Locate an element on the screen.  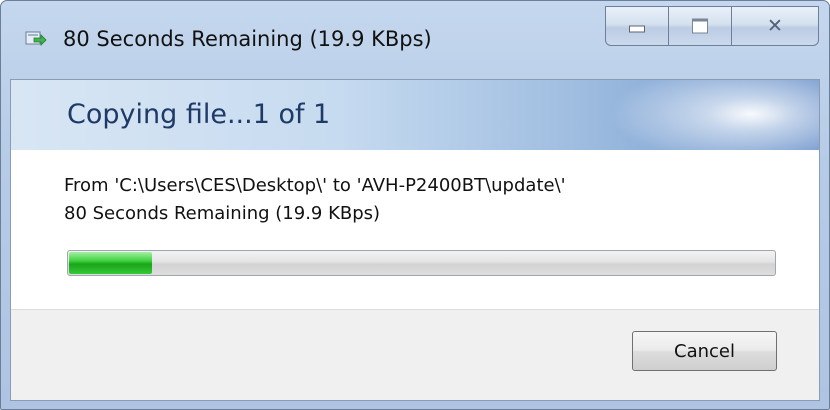
copy-files-icon is located at coordinates (36, 38).